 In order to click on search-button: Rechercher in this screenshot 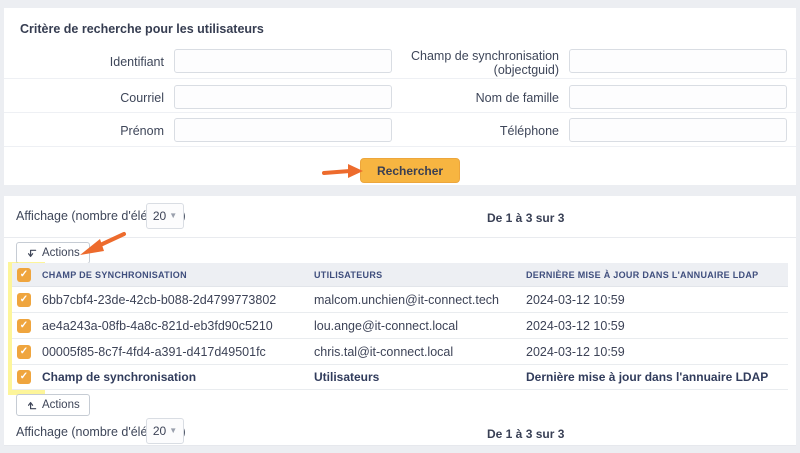, I will do `click(410, 170)`.